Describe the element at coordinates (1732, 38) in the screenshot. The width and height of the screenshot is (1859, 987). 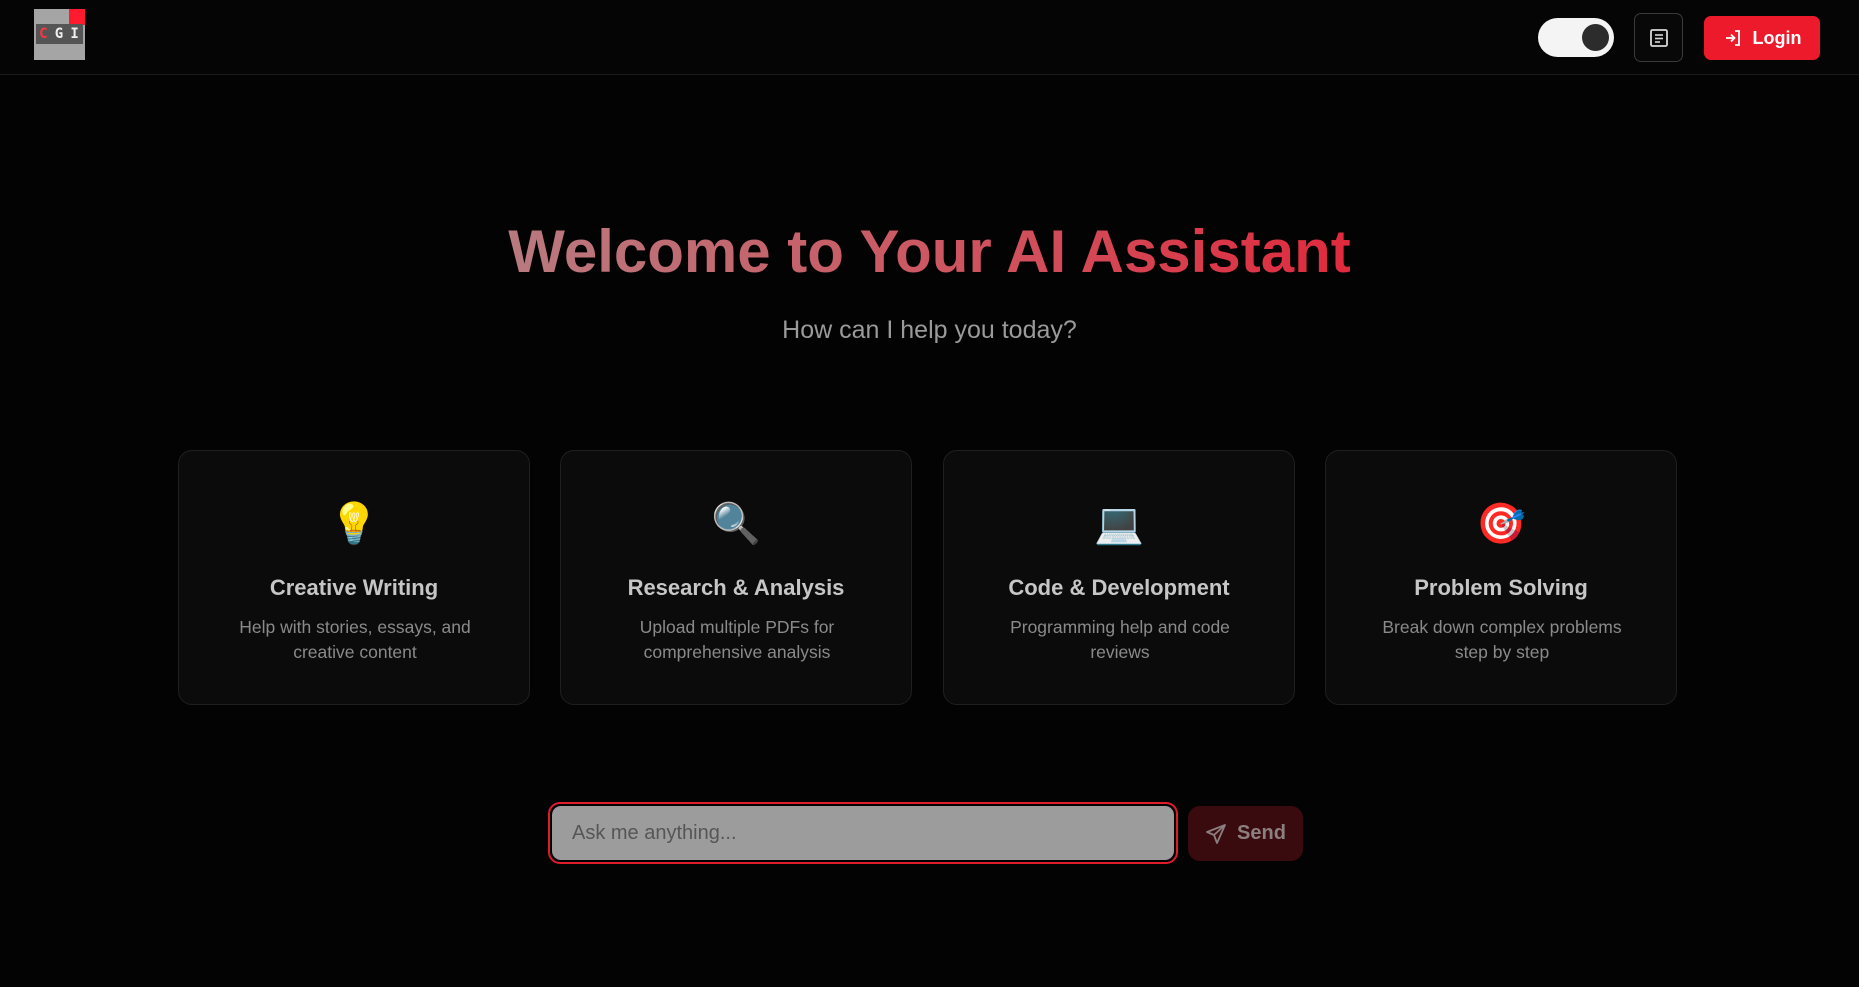
I see `login-icon` at that location.